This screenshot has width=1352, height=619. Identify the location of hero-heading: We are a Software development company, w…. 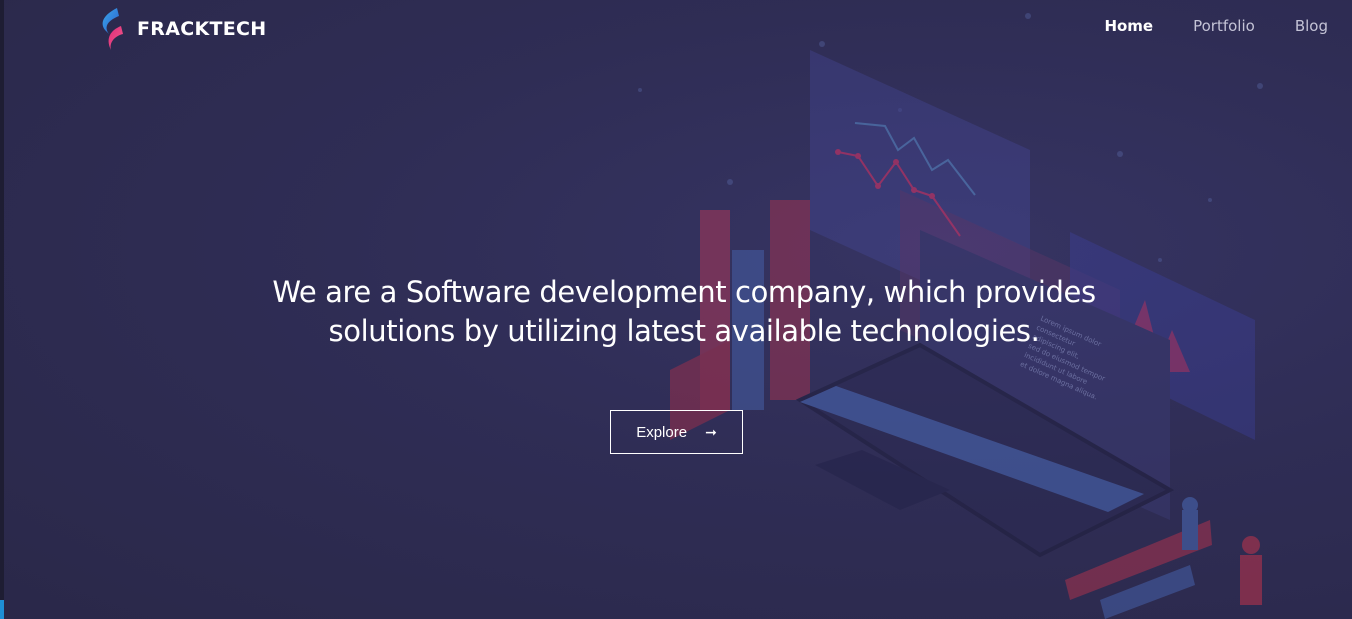
(684, 312).